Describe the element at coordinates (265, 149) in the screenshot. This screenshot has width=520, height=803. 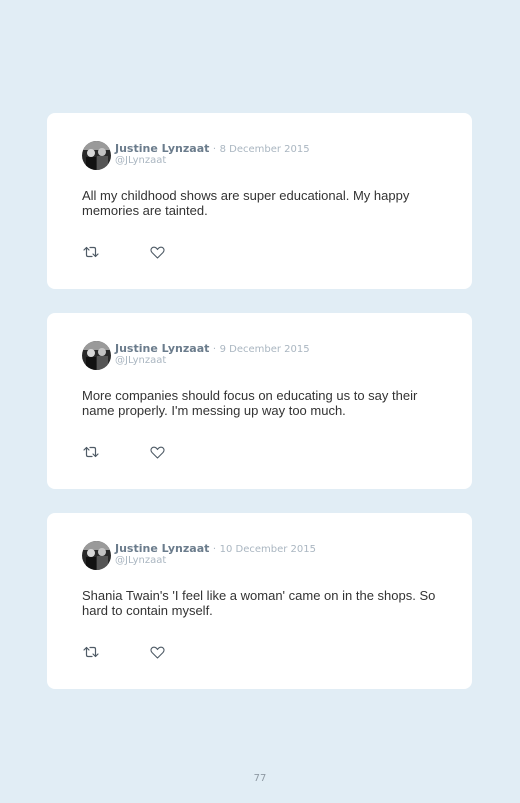
I see `tweet-date: 8 December 2015` at that location.